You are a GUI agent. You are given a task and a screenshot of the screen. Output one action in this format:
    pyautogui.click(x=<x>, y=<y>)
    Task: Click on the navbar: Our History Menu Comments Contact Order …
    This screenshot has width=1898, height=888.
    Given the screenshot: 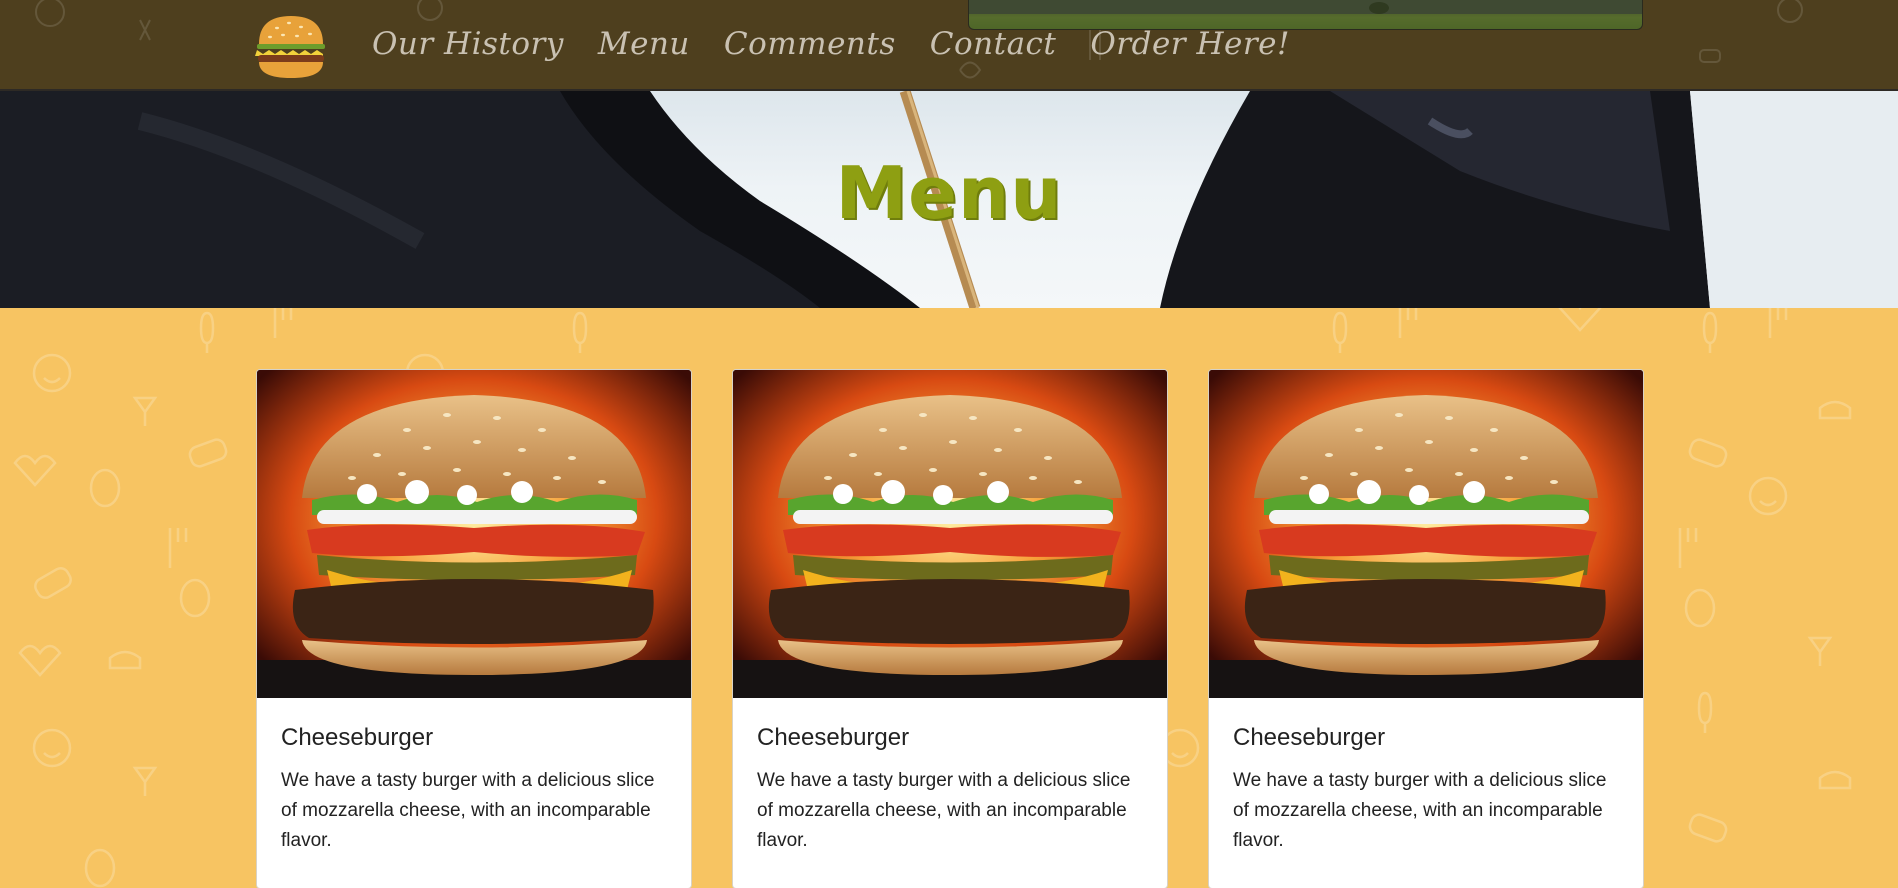 What is the action you would take?
    pyautogui.click(x=949, y=45)
    